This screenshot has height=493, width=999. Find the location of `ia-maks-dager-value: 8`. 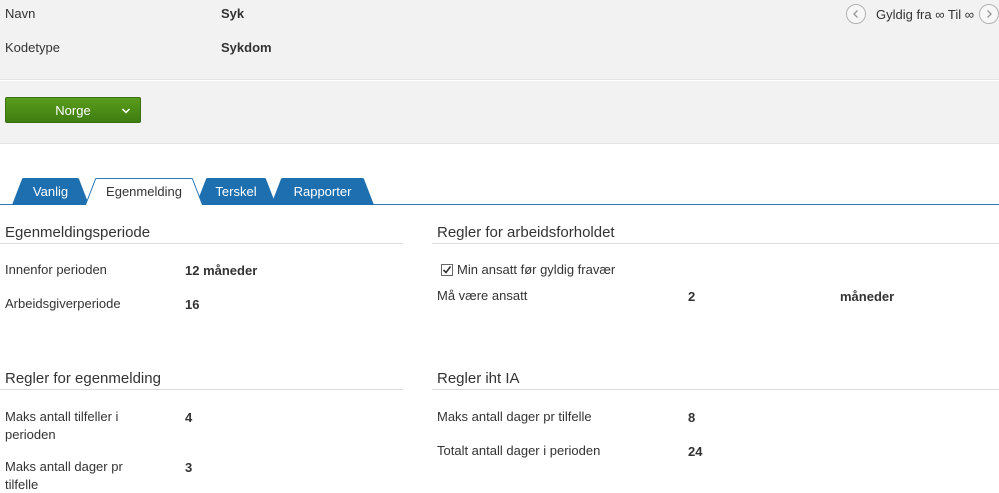

ia-maks-dager-value: 8 is located at coordinates (692, 417).